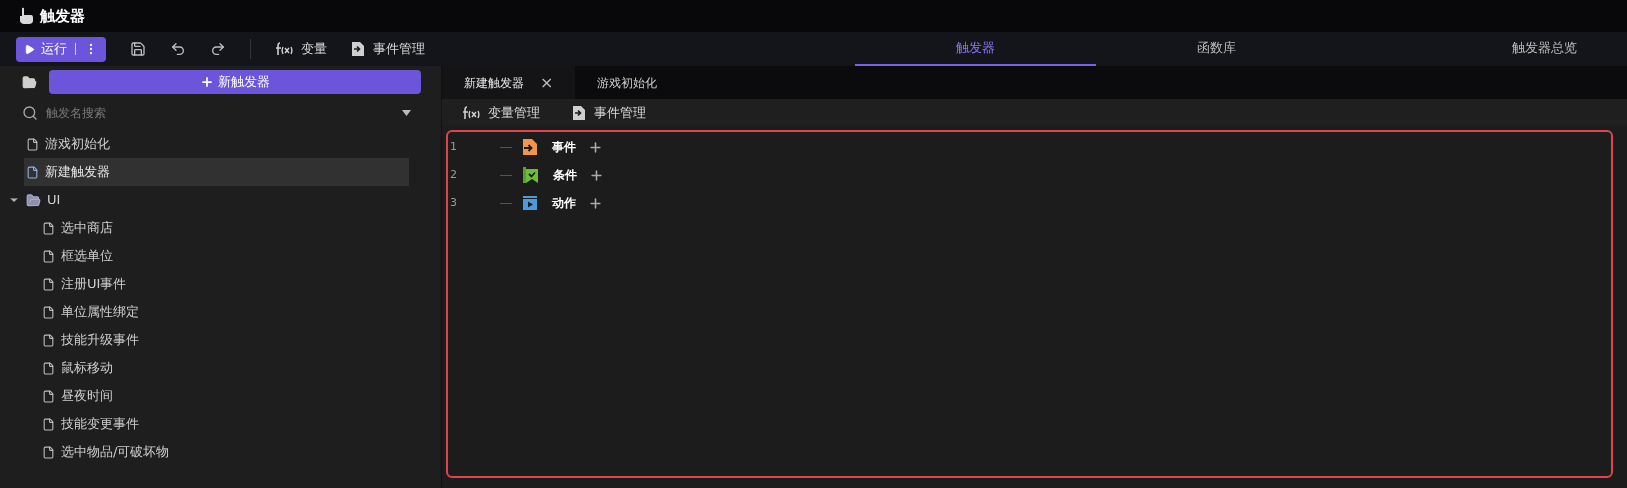  I want to click on toolbar-button: 变量, so click(301, 49).